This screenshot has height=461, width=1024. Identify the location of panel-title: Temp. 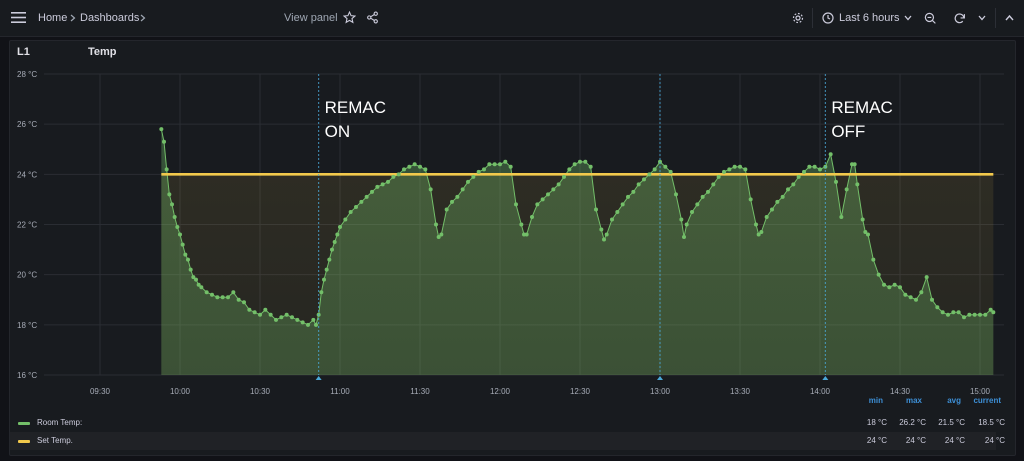
(102, 52).